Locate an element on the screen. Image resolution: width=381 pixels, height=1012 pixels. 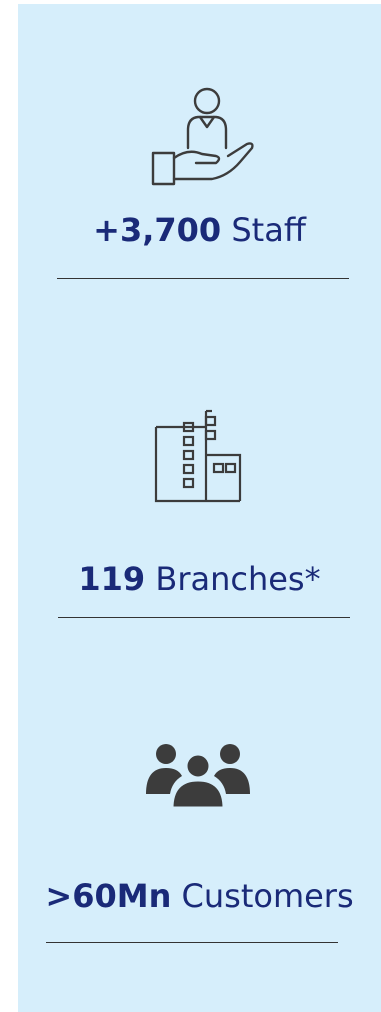
stat-customers-text: >60Mn Customers is located at coordinates (199, 896).